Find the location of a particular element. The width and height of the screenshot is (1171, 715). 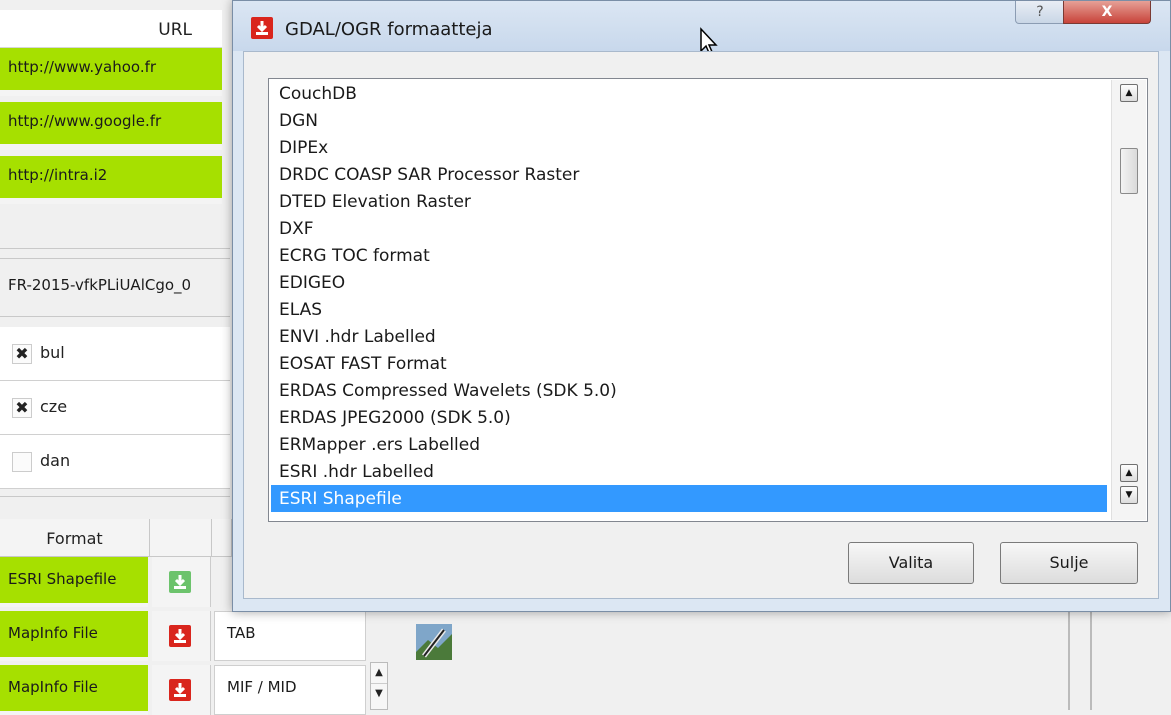

language-row-bul: ✖ bul is located at coordinates (115, 354).